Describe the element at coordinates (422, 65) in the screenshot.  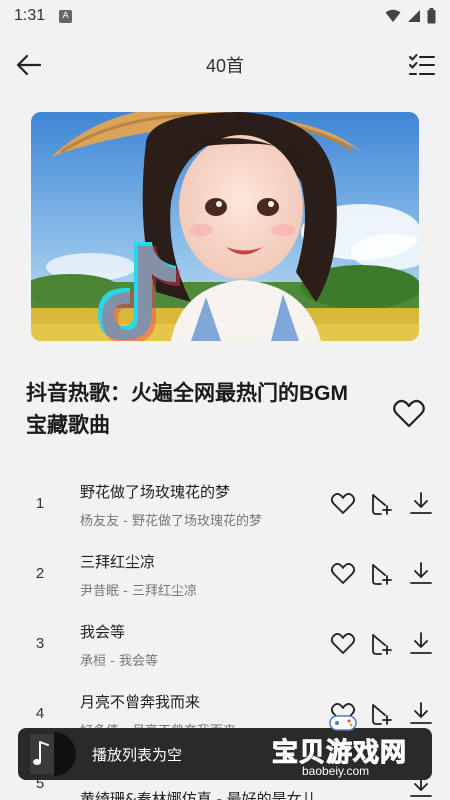
I see `checklist-icon` at that location.